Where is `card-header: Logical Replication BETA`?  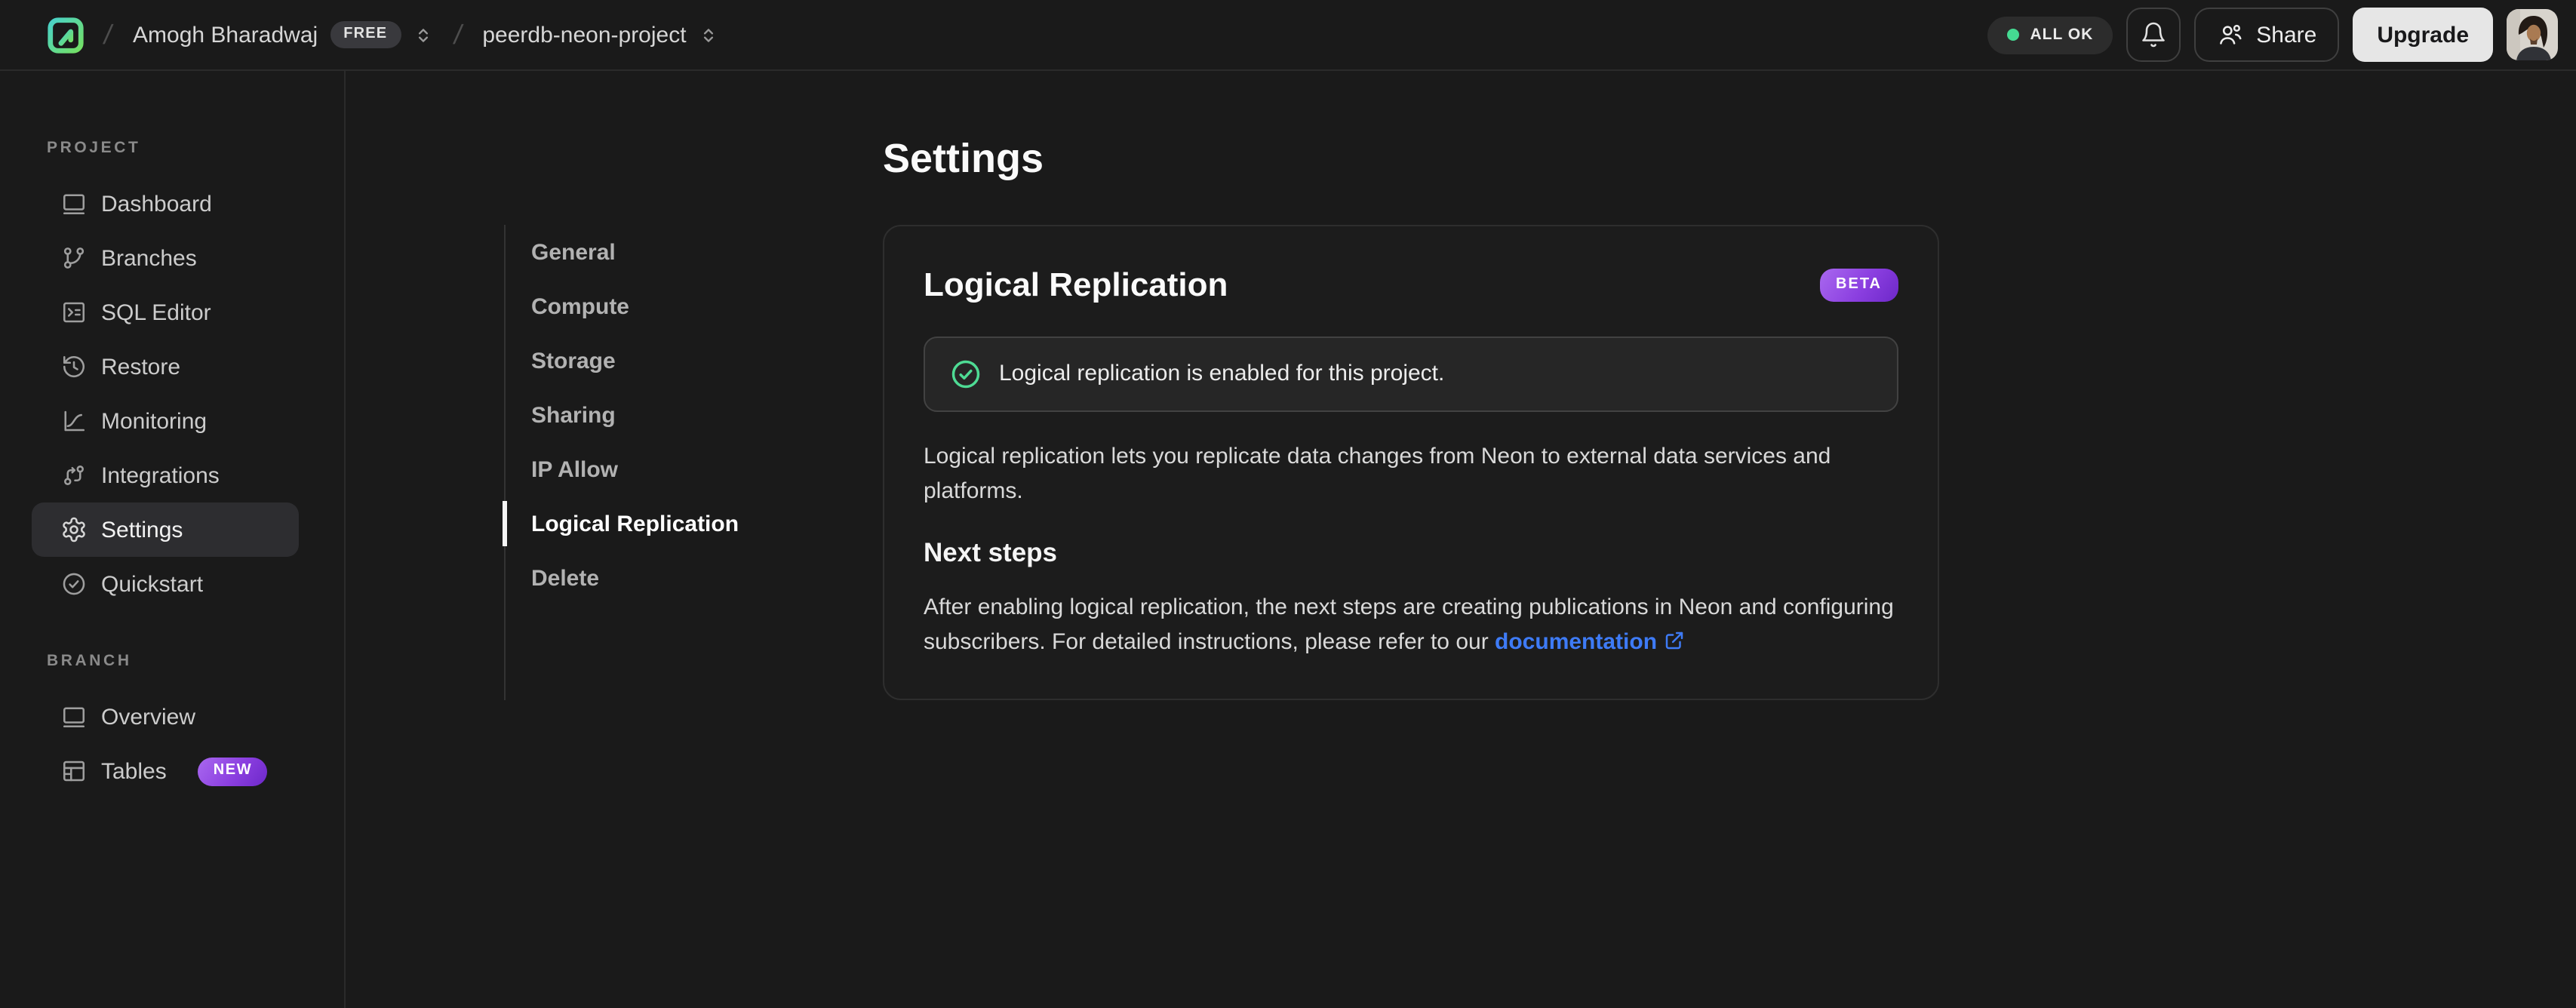 card-header: Logical Replication BETA is located at coordinates (1411, 285).